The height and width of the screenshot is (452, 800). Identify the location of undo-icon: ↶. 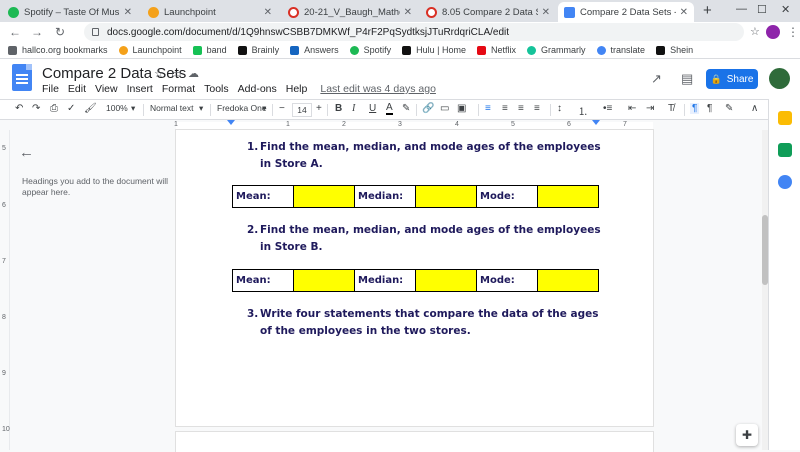
(19, 108).